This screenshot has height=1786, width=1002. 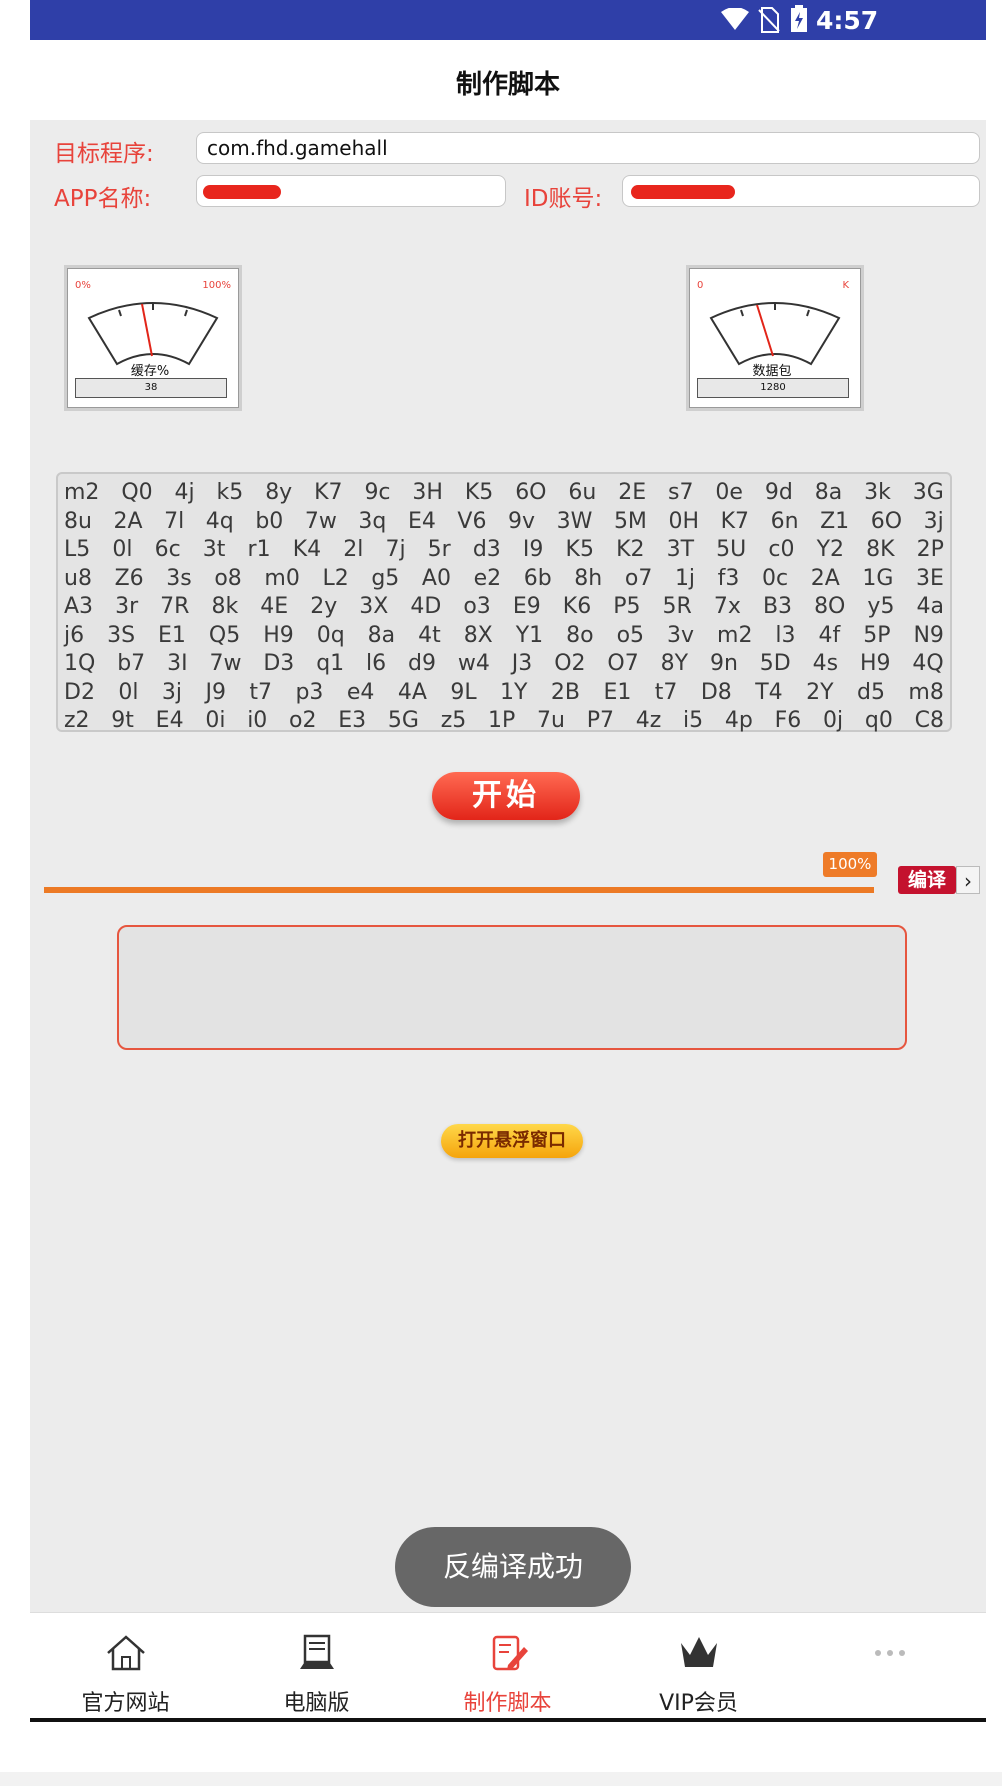 I want to click on code-token: m2, so click(x=735, y=635).